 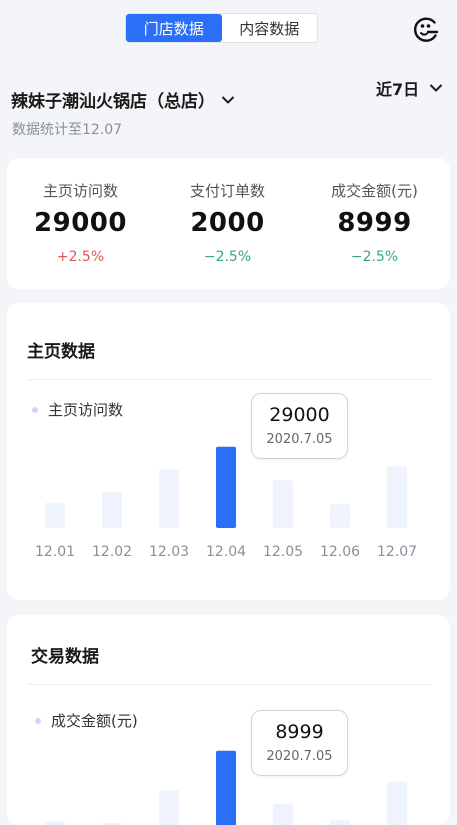 What do you see at coordinates (112, 552) in the screenshot?
I see `x-tick-label: 12.02` at bounding box center [112, 552].